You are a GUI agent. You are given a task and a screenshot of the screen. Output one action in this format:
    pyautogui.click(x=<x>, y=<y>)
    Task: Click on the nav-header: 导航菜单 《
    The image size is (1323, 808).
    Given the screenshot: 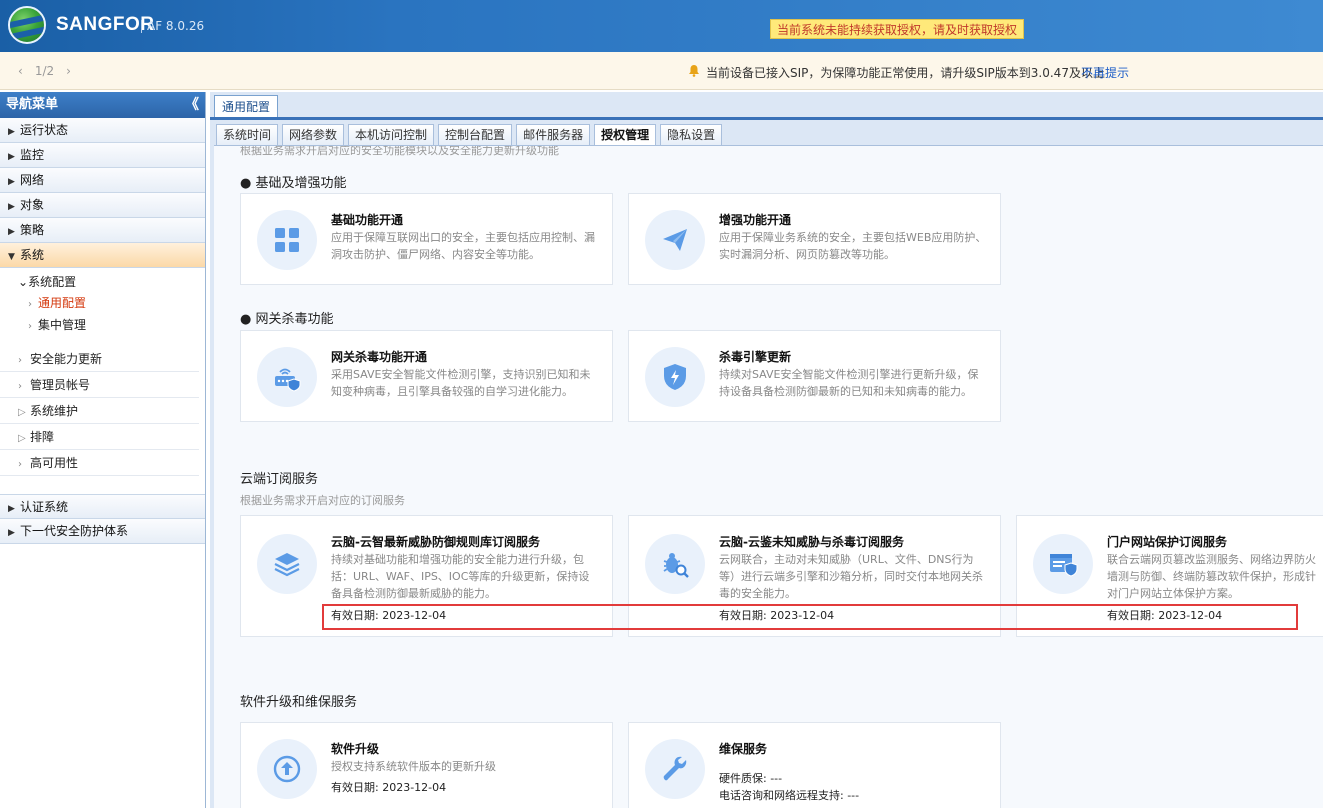 What is the action you would take?
    pyautogui.click(x=102, y=105)
    